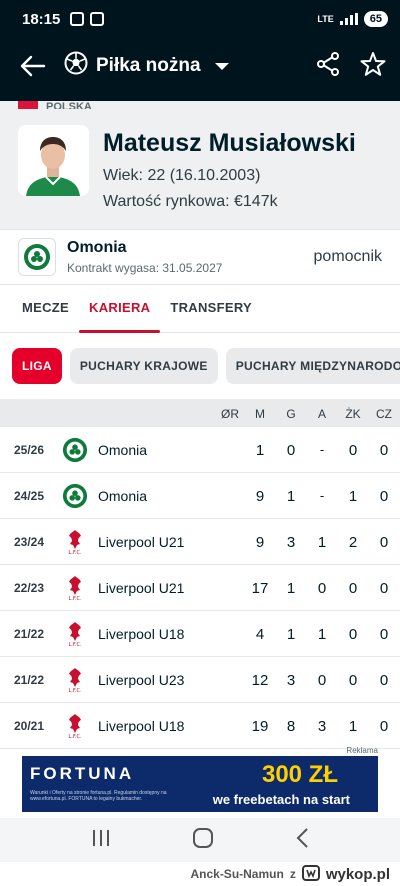 This screenshot has height=886, width=400. I want to click on chip-puchary-krajowe: PUCHARY KRAJOWE, so click(143, 366).